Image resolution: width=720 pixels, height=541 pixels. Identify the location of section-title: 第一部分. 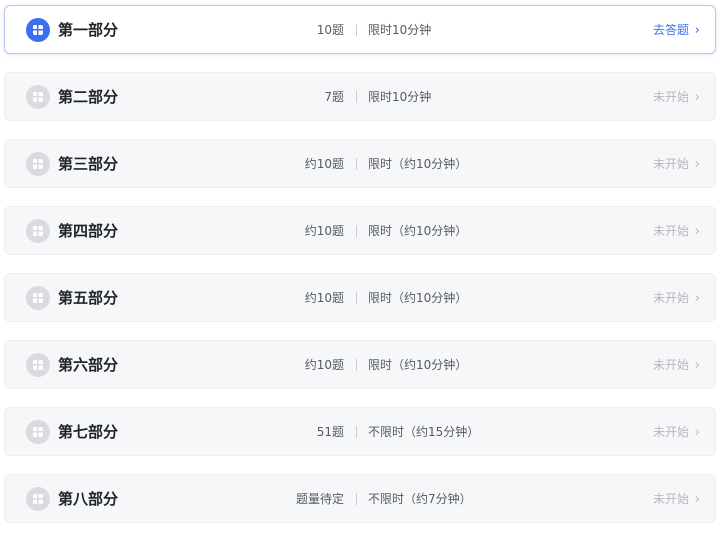
(88, 30).